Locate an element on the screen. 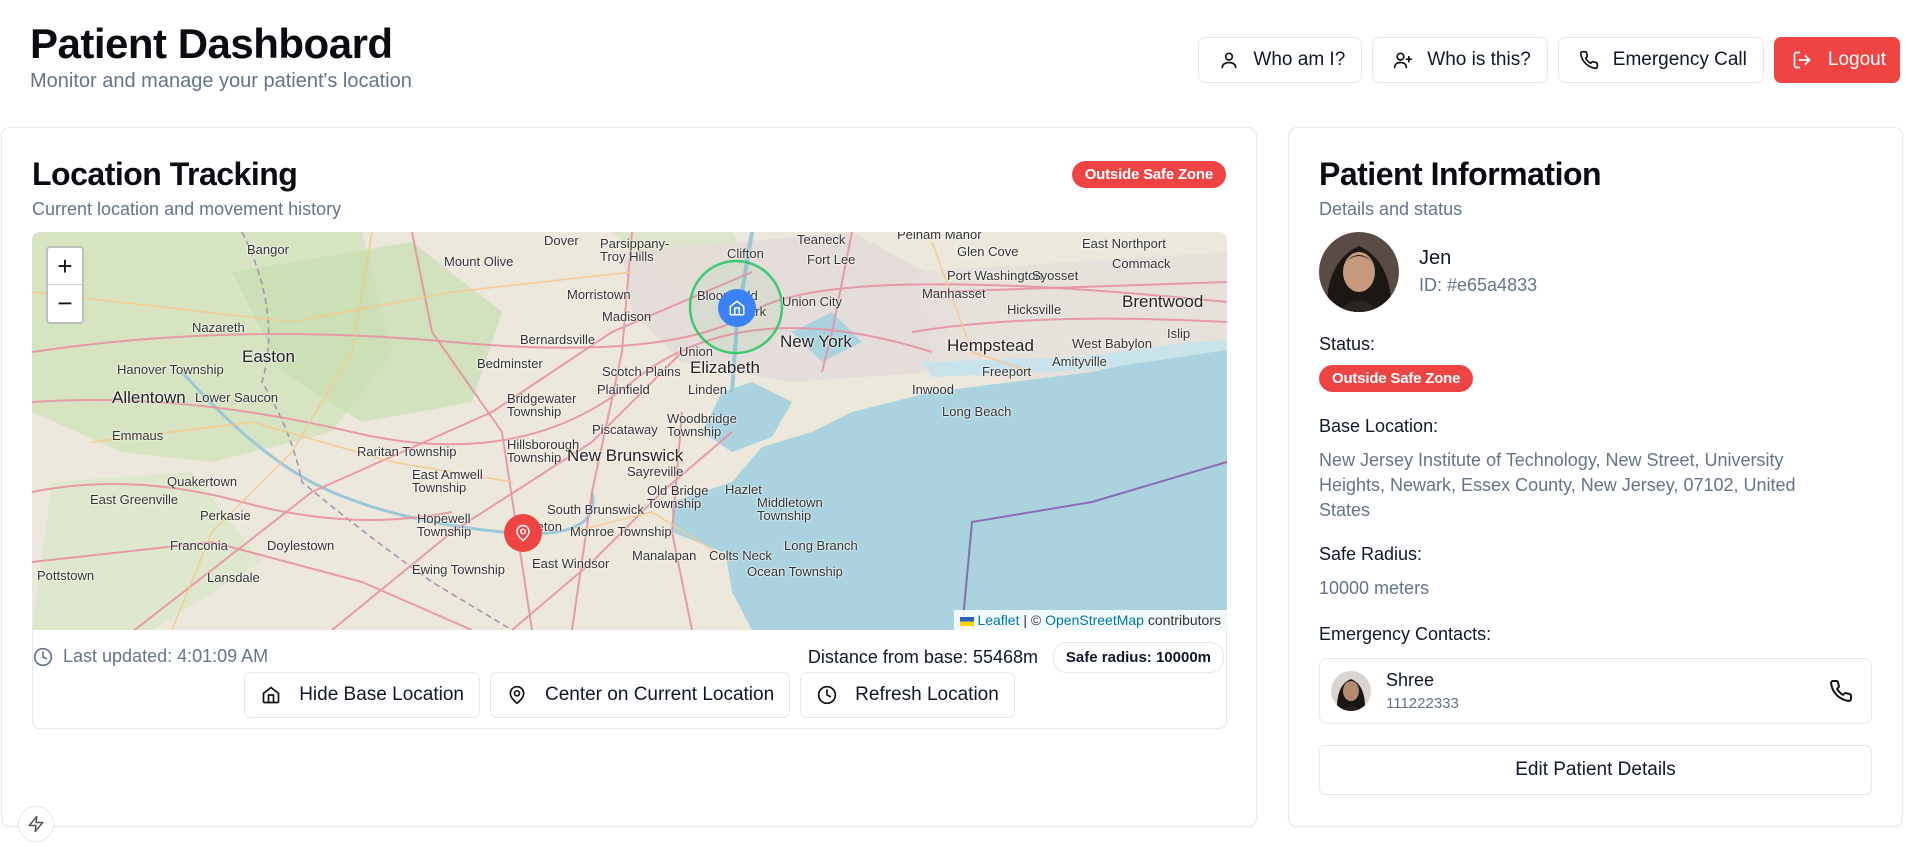  dev-tools-button is located at coordinates (36, 824).